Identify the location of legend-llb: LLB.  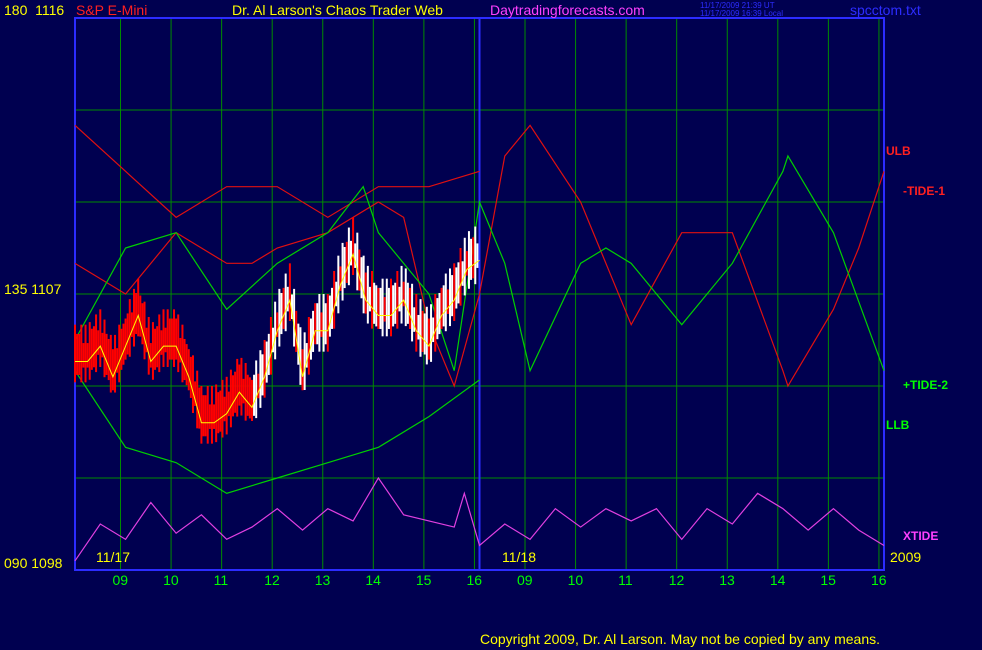
(898, 425).